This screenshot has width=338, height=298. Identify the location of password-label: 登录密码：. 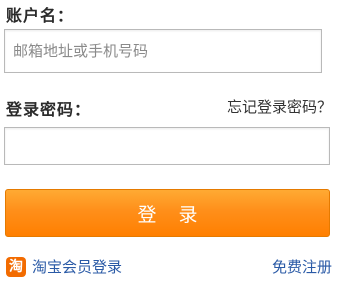
(49, 109).